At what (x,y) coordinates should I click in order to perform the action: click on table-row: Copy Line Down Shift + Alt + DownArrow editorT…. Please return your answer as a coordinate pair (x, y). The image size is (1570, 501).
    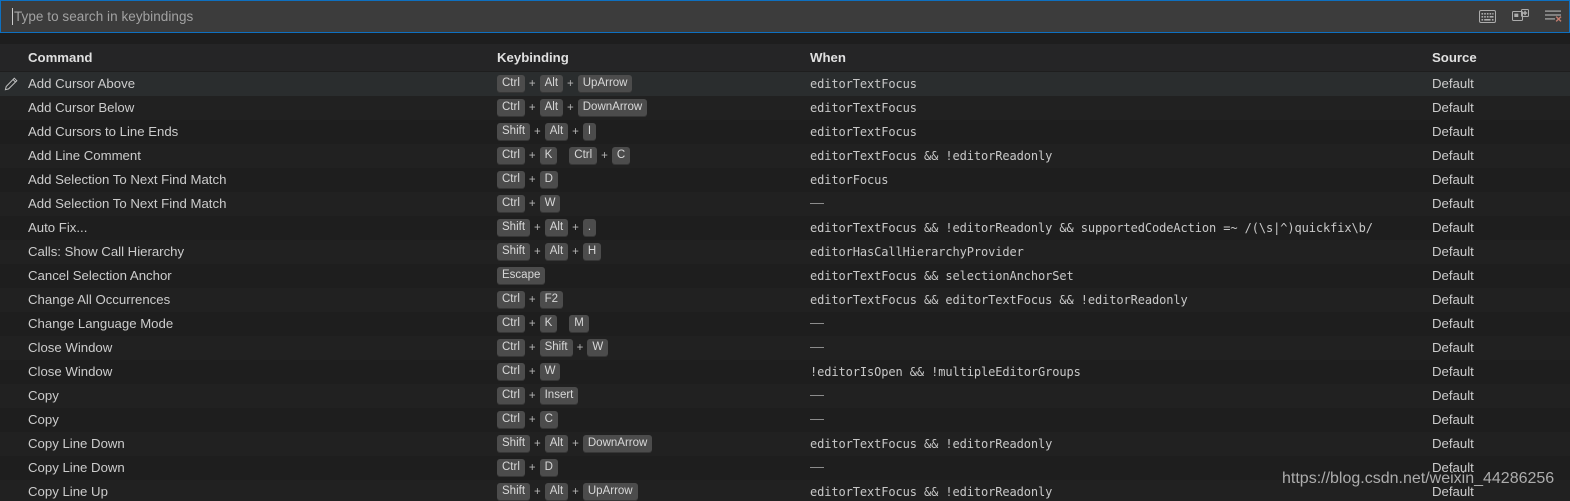
    Looking at the image, I should click on (785, 444).